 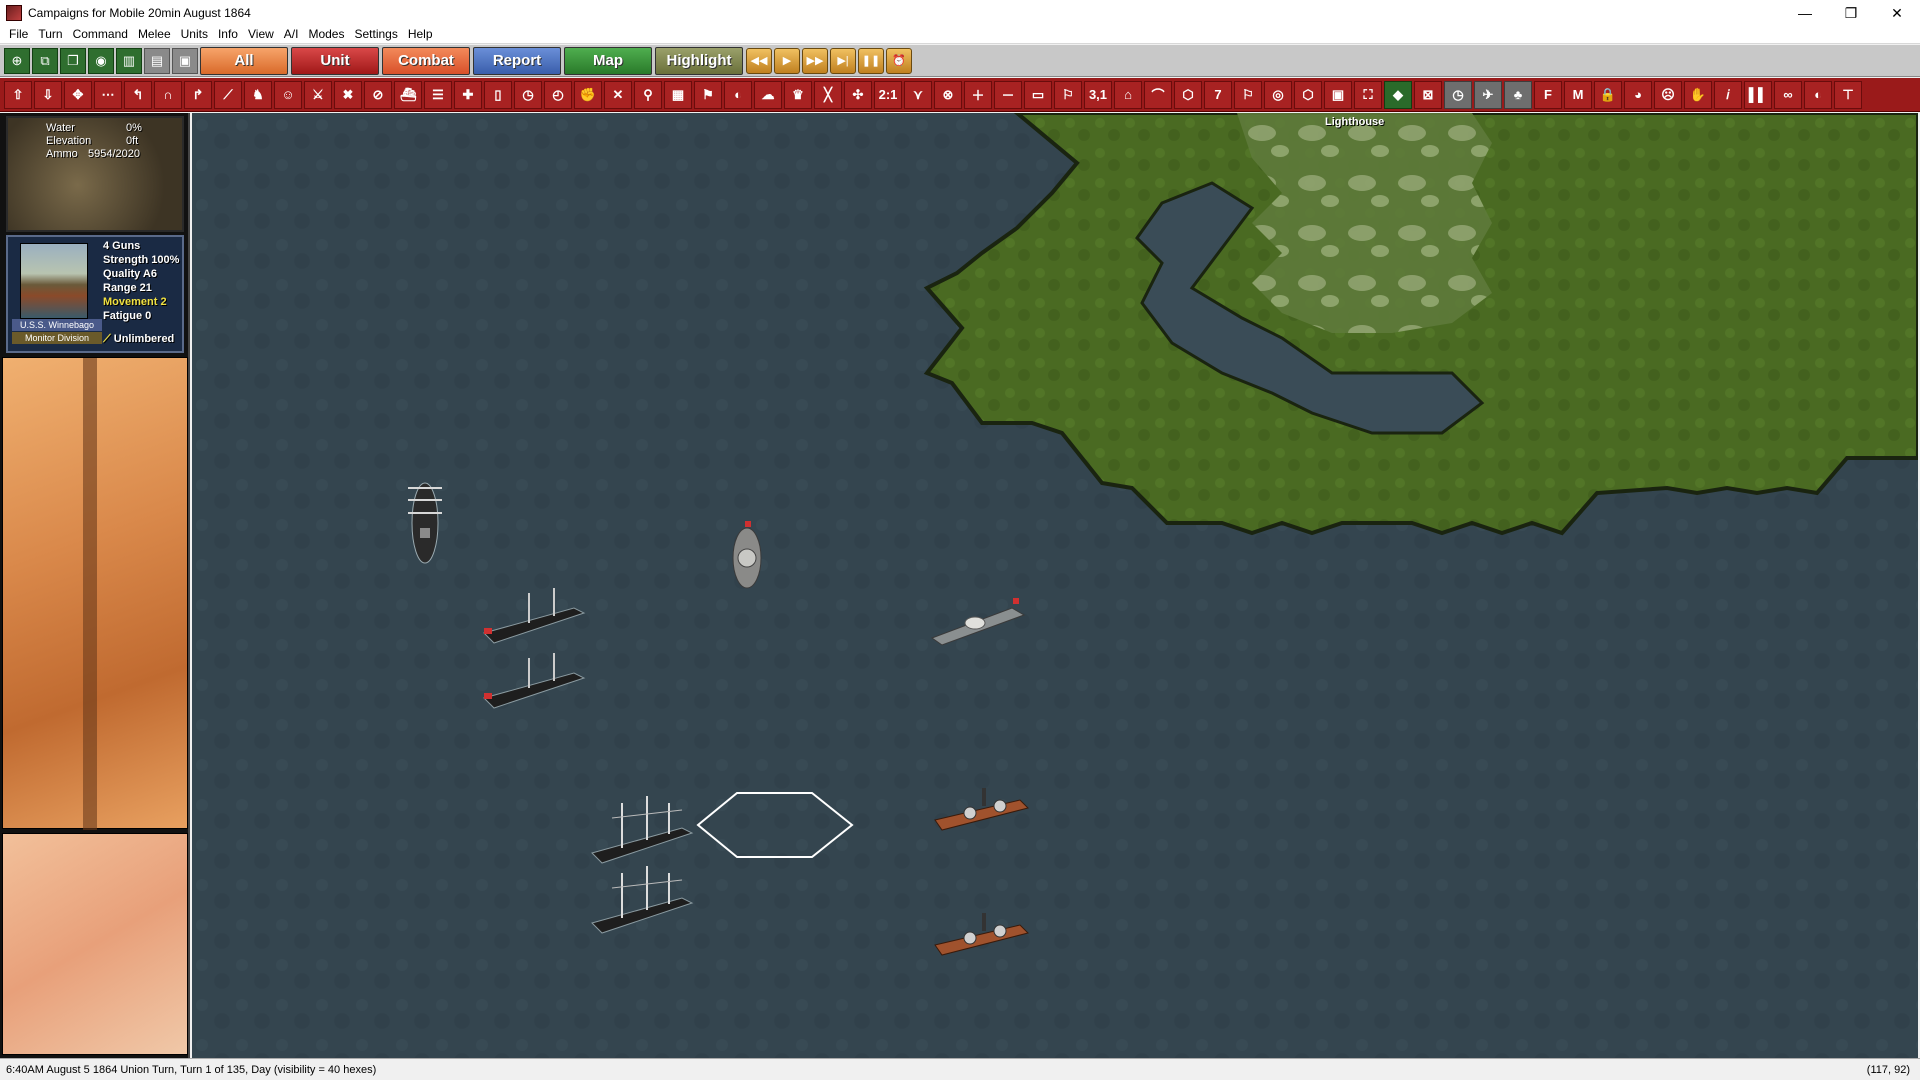 What do you see at coordinates (1158, 94) in the screenshot?
I see `curve-icon: ⌒` at bounding box center [1158, 94].